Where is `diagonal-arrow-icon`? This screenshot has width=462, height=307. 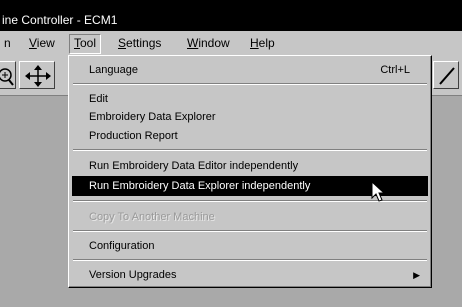
diagonal-arrow-icon is located at coordinates (447, 76).